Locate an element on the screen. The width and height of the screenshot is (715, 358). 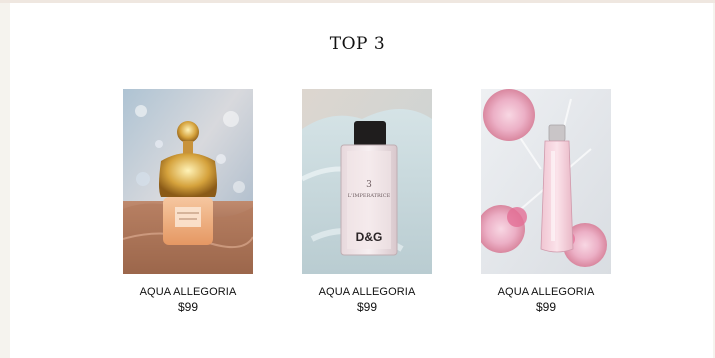
bottle-label-number: 3 is located at coordinates (369, 185).